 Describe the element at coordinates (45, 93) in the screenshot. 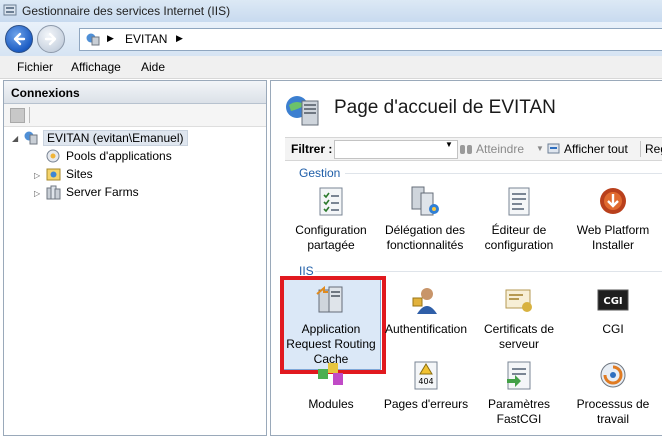

I see `connections-header-label: Connexions` at that location.